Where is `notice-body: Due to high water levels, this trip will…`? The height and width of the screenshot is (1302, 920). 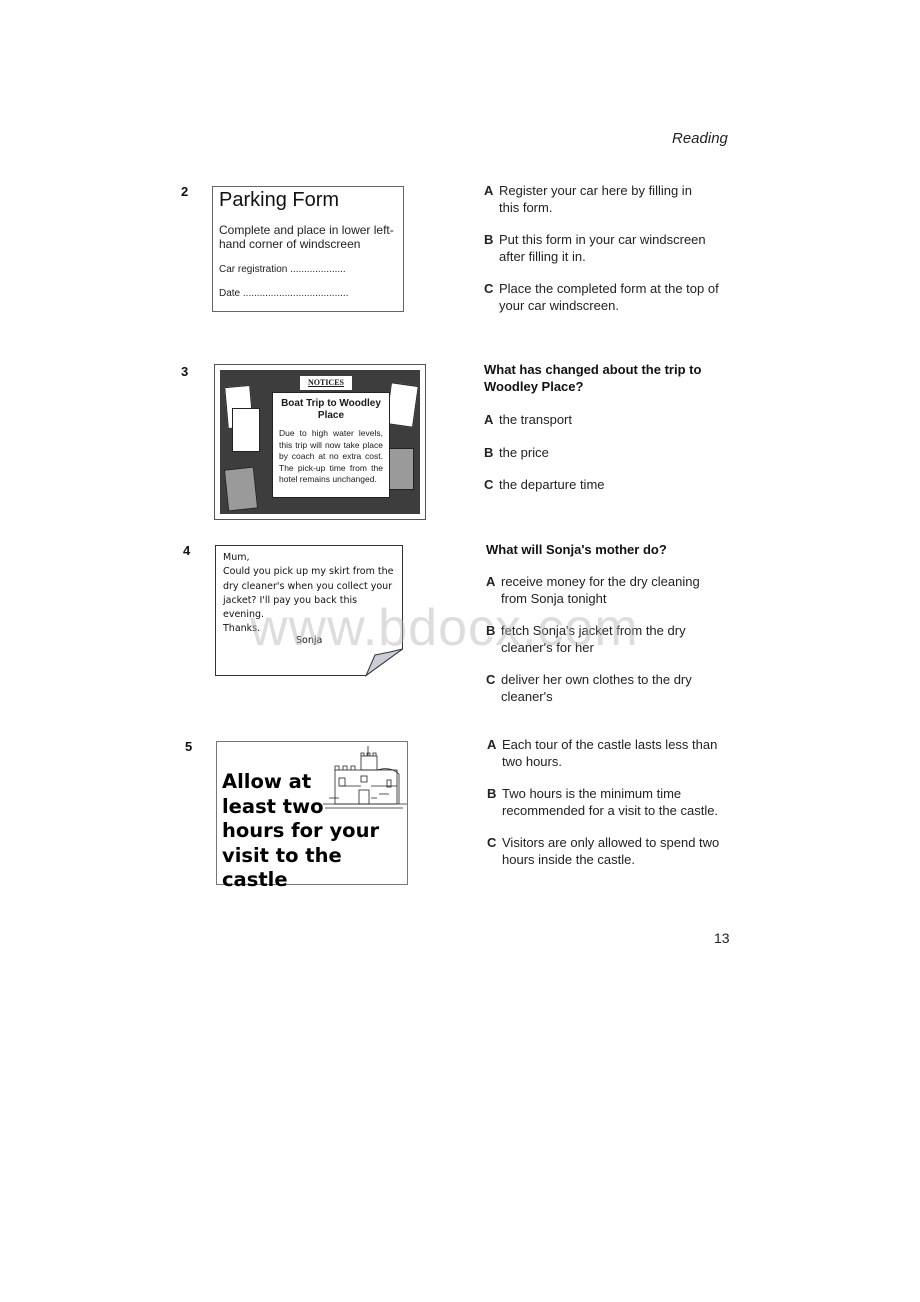
notice-body: Due to high water levels, this trip will… is located at coordinates (331, 456).